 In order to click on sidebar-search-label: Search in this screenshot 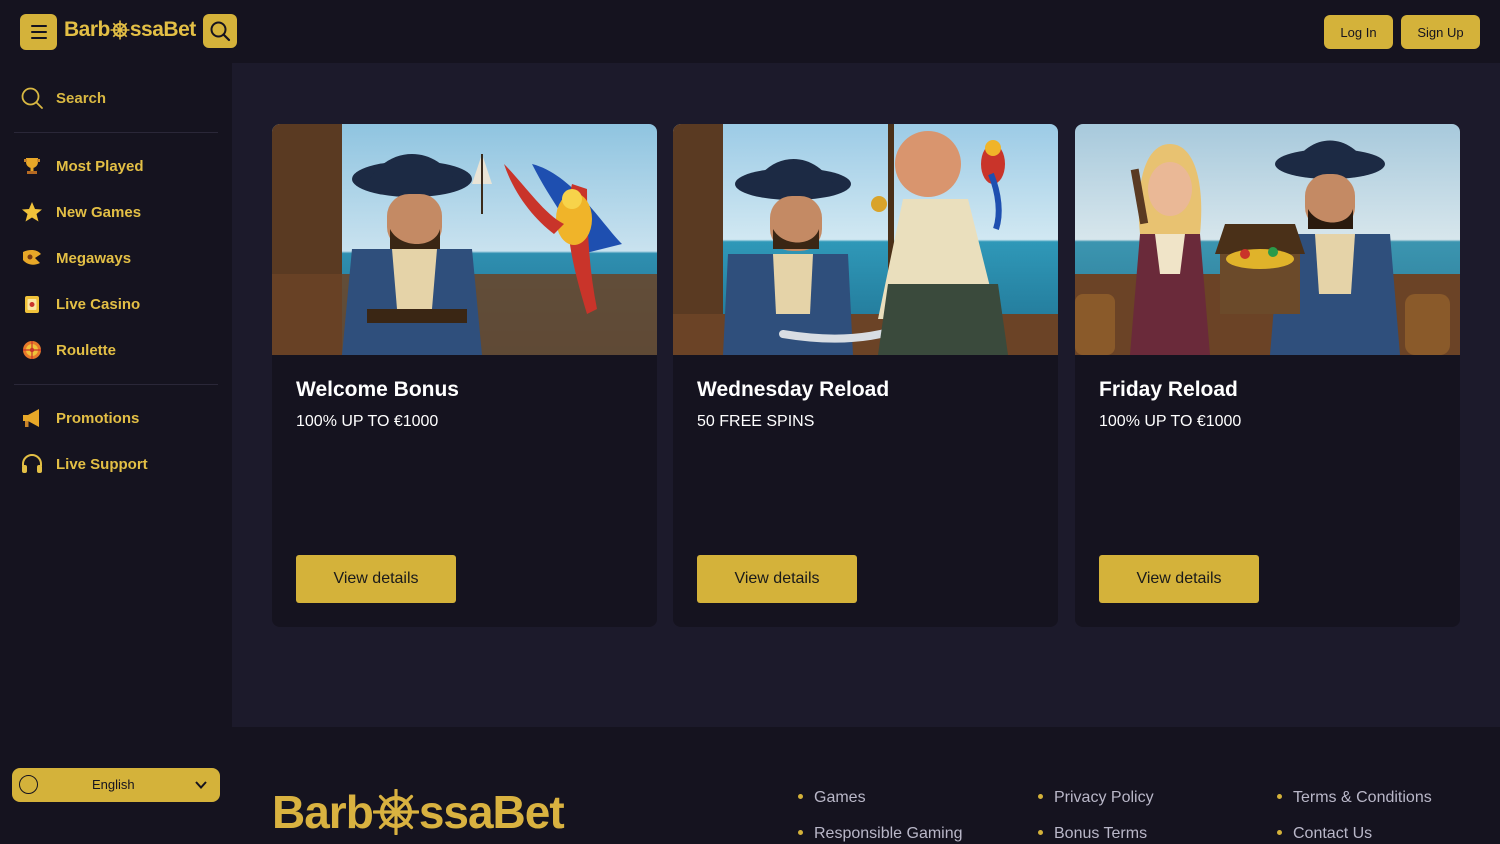, I will do `click(81, 98)`.